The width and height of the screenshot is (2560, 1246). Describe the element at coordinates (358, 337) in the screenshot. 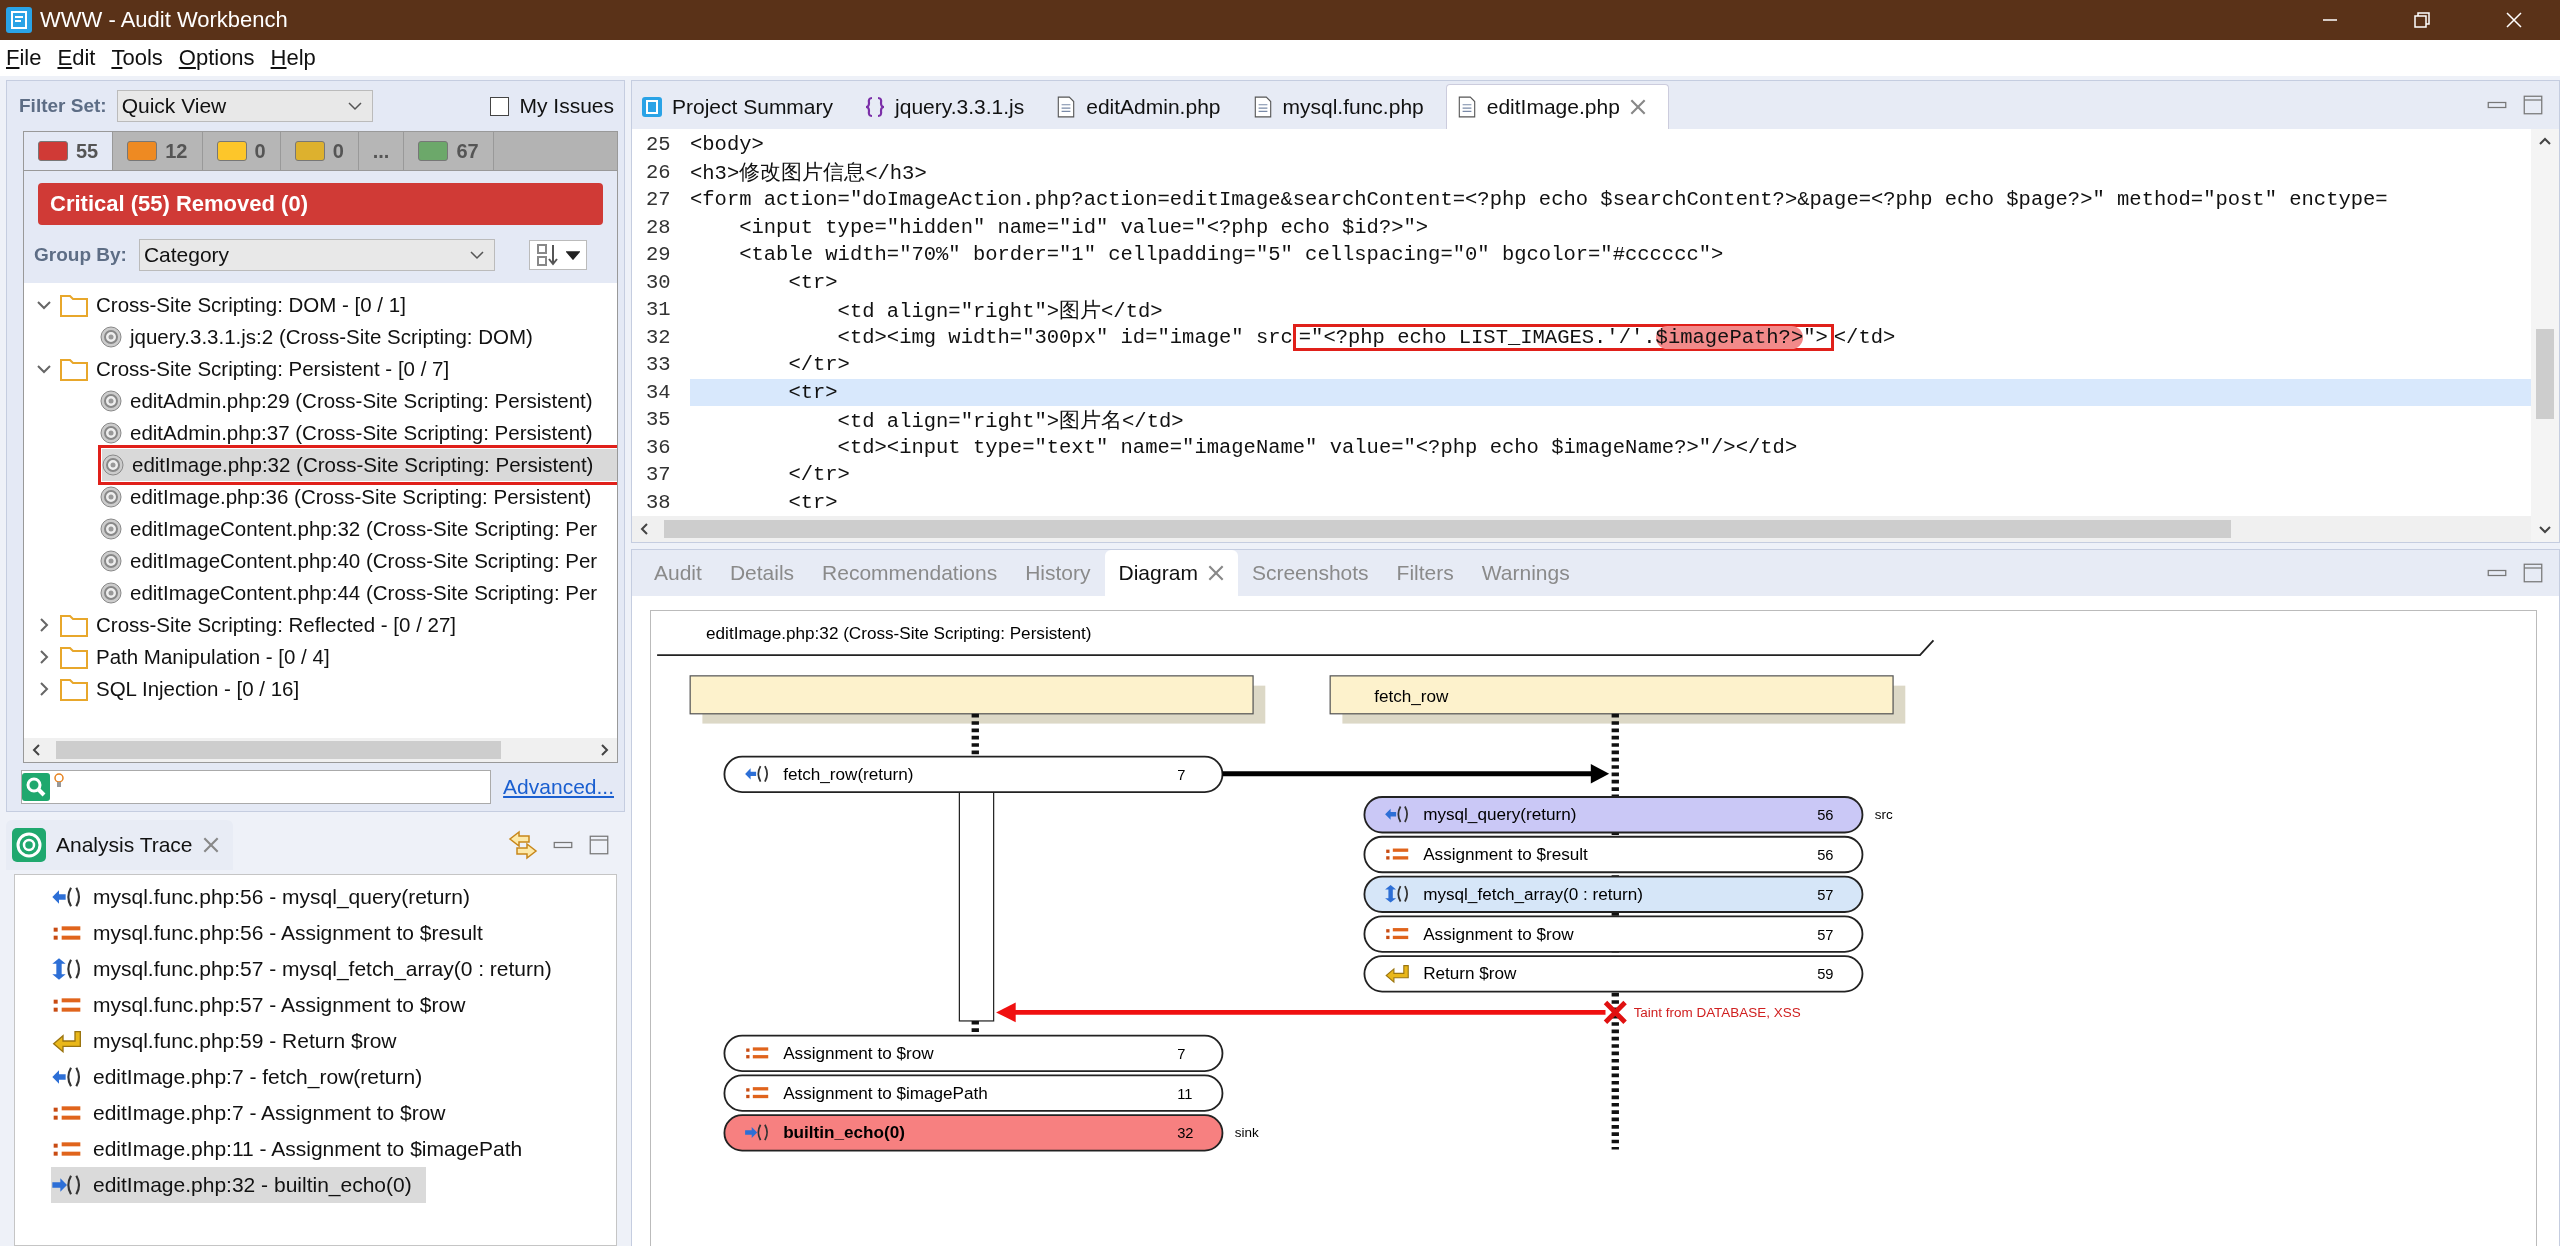

I see `tree-item: jquery.3.3.1.js:2 (Cross-Site Scripting: DOM)` at that location.